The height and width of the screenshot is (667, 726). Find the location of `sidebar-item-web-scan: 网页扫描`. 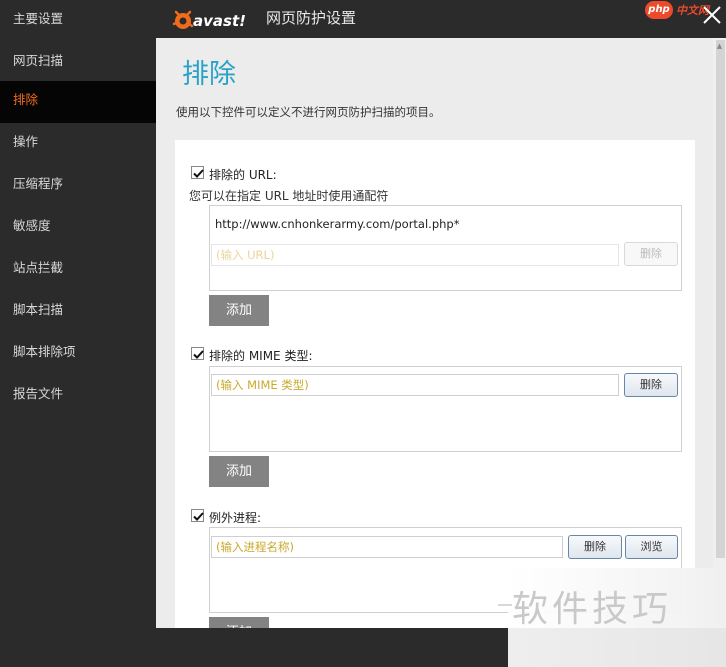

sidebar-item-web-scan: 网页扫描 is located at coordinates (78, 63).